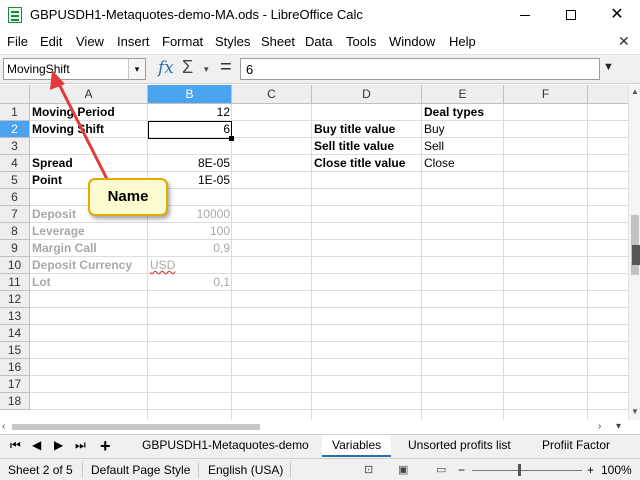 This screenshot has width=640, height=480. What do you see at coordinates (36, 445) in the screenshot?
I see `previous-sheet-icon: ◀` at bounding box center [36, 445].